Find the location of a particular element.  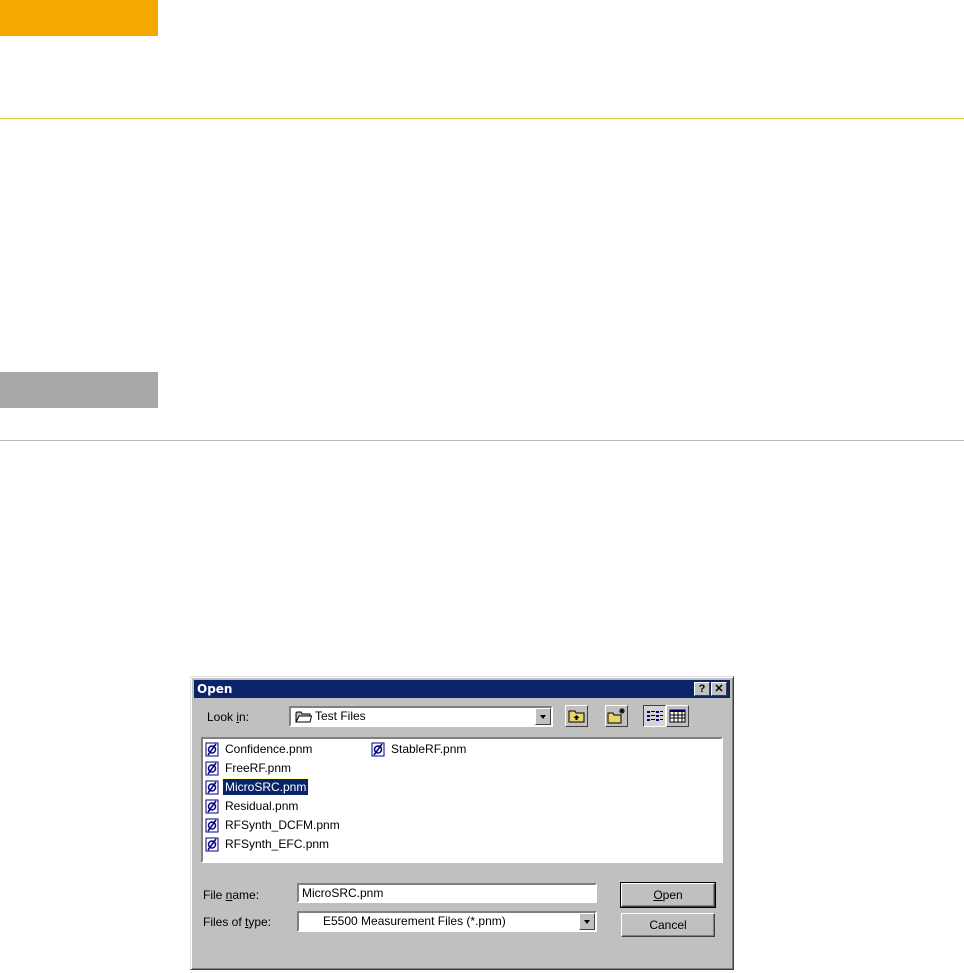

file-name-input: MicroSRC.pnm is located at coordinates (447, 893).